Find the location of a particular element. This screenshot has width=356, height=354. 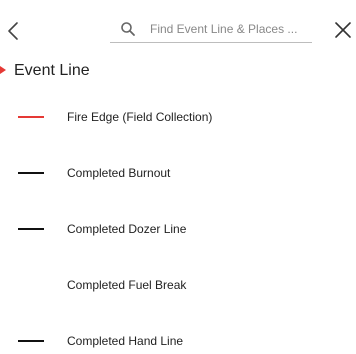

close-button is located at coordinates (343, 30).